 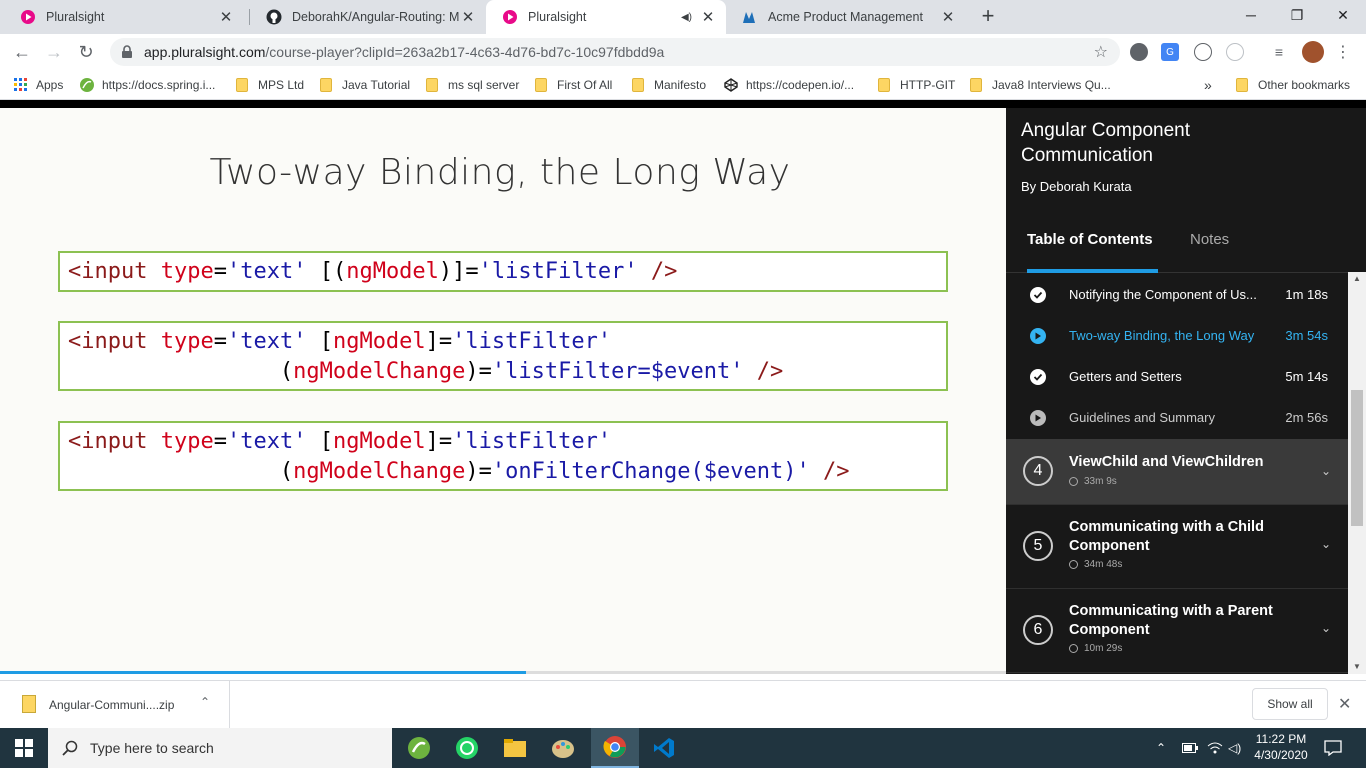 What do you see at coordinates (573, 85) in the screenshot?
I see `bookmark-first-of-all: First Of All` at bounding box center [573, 85].